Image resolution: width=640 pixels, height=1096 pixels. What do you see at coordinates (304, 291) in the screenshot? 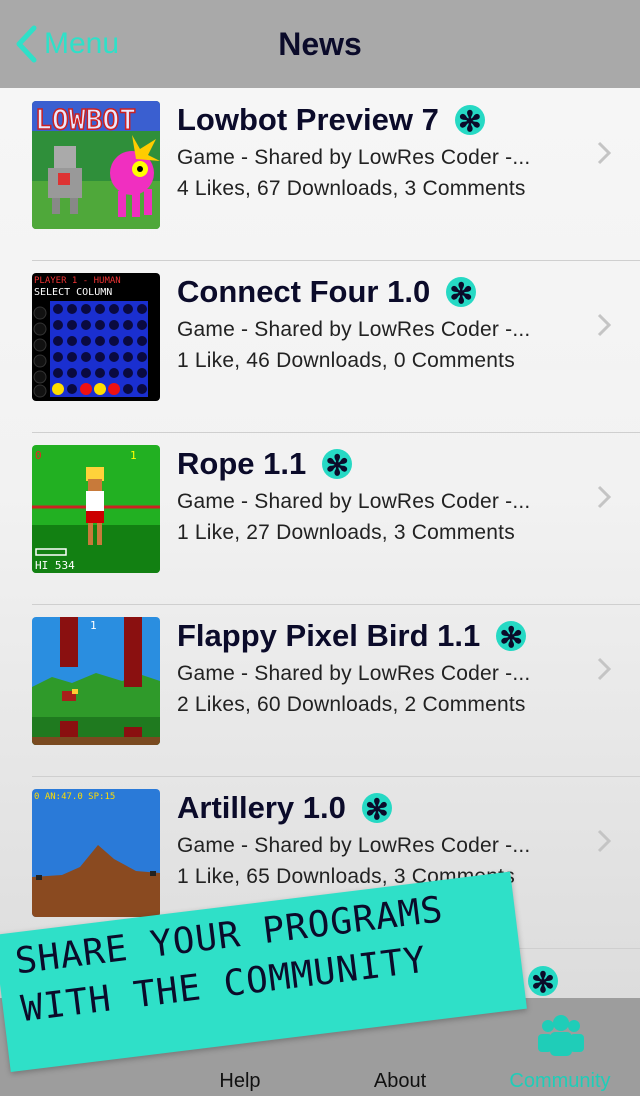
I see `item-title: Connect Four 1.0` at bounding box center [304, 291].